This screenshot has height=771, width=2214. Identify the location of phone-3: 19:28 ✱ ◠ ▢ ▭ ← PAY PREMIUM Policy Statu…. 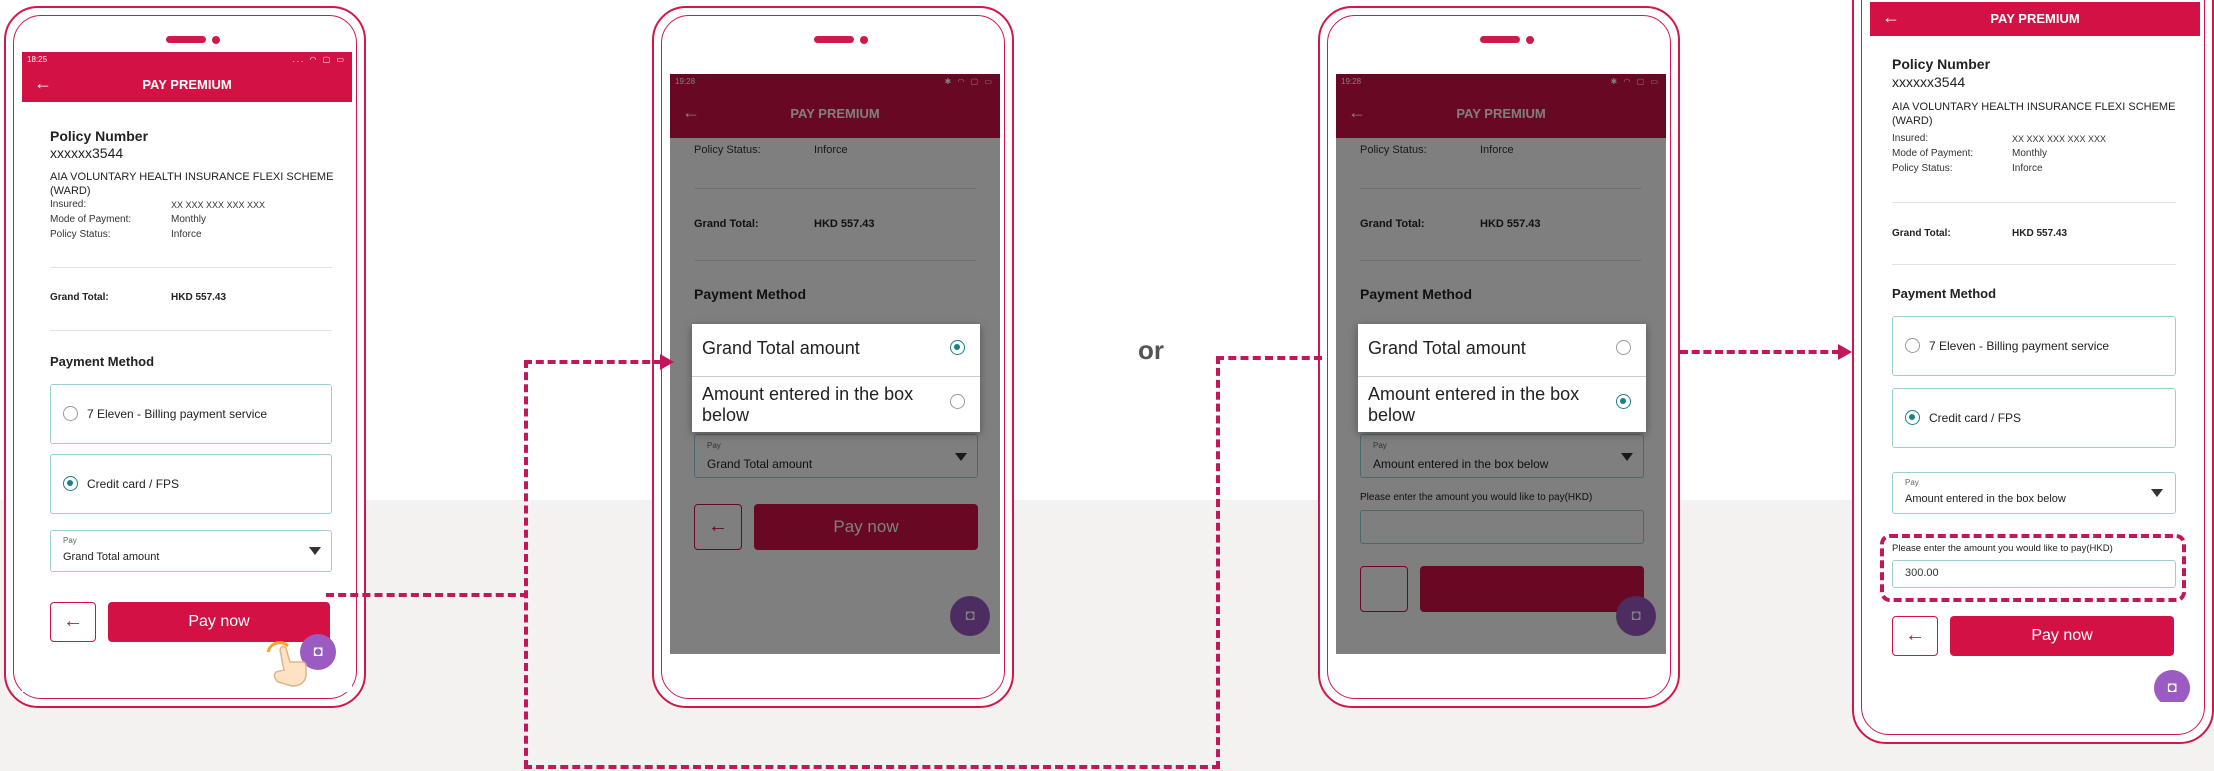
(1499, 357).